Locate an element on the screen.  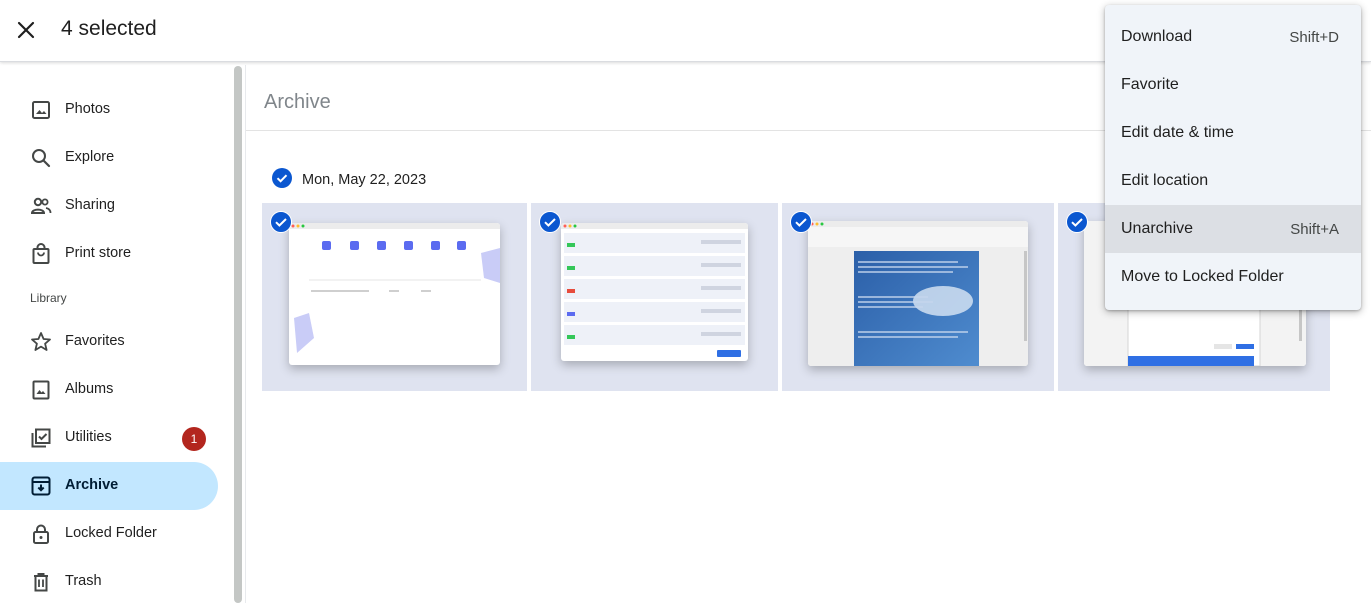
sidebar-item-albums: Albums is located at coordinates (109, 390).